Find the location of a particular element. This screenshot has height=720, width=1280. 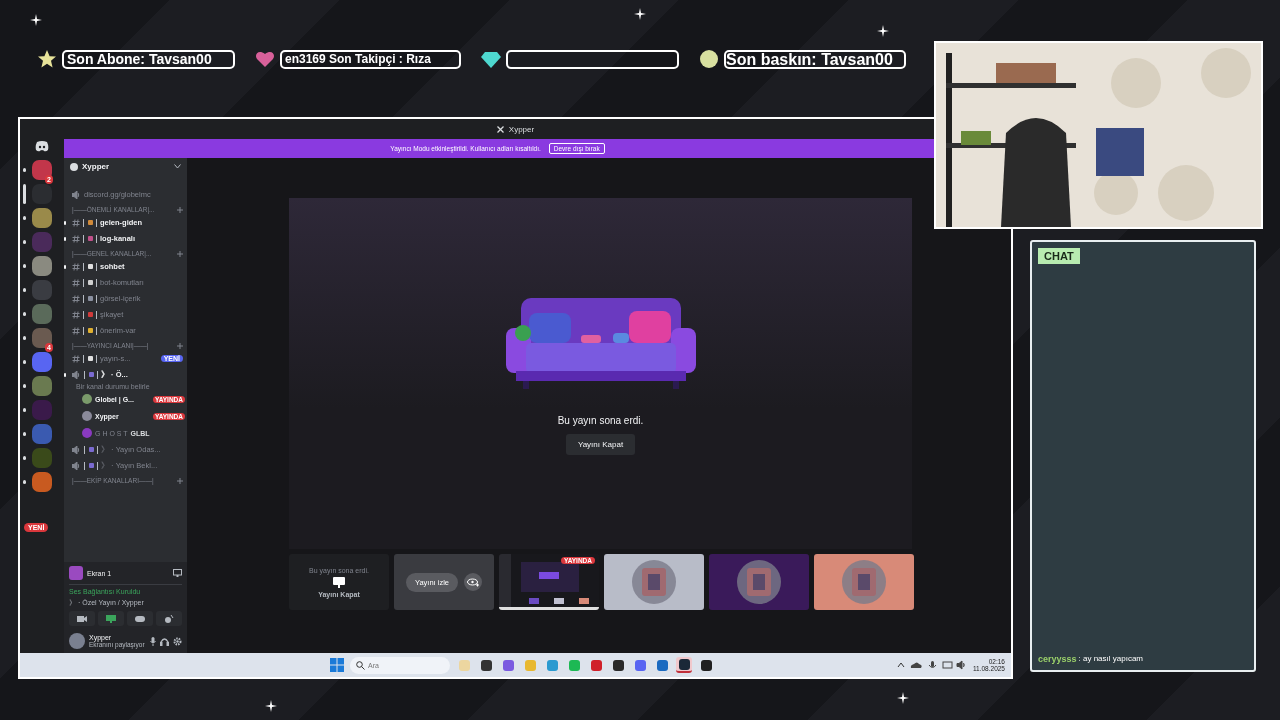

user-avatar is located at coordinates (77, 641).